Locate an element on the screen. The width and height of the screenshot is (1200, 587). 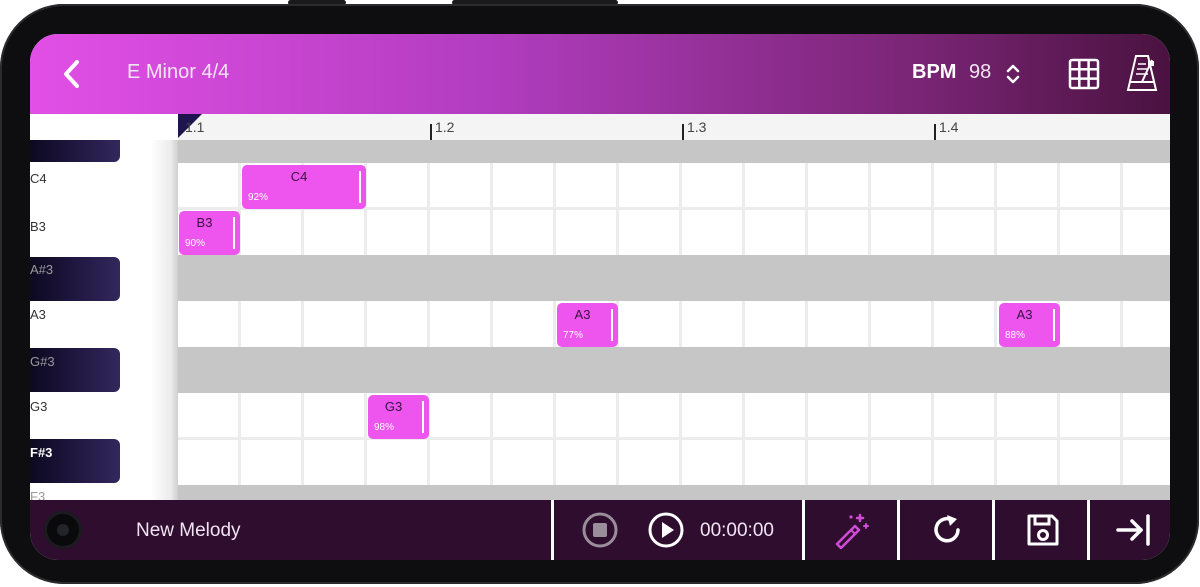
magic-wand-icon is located at coordinates (852, 531).